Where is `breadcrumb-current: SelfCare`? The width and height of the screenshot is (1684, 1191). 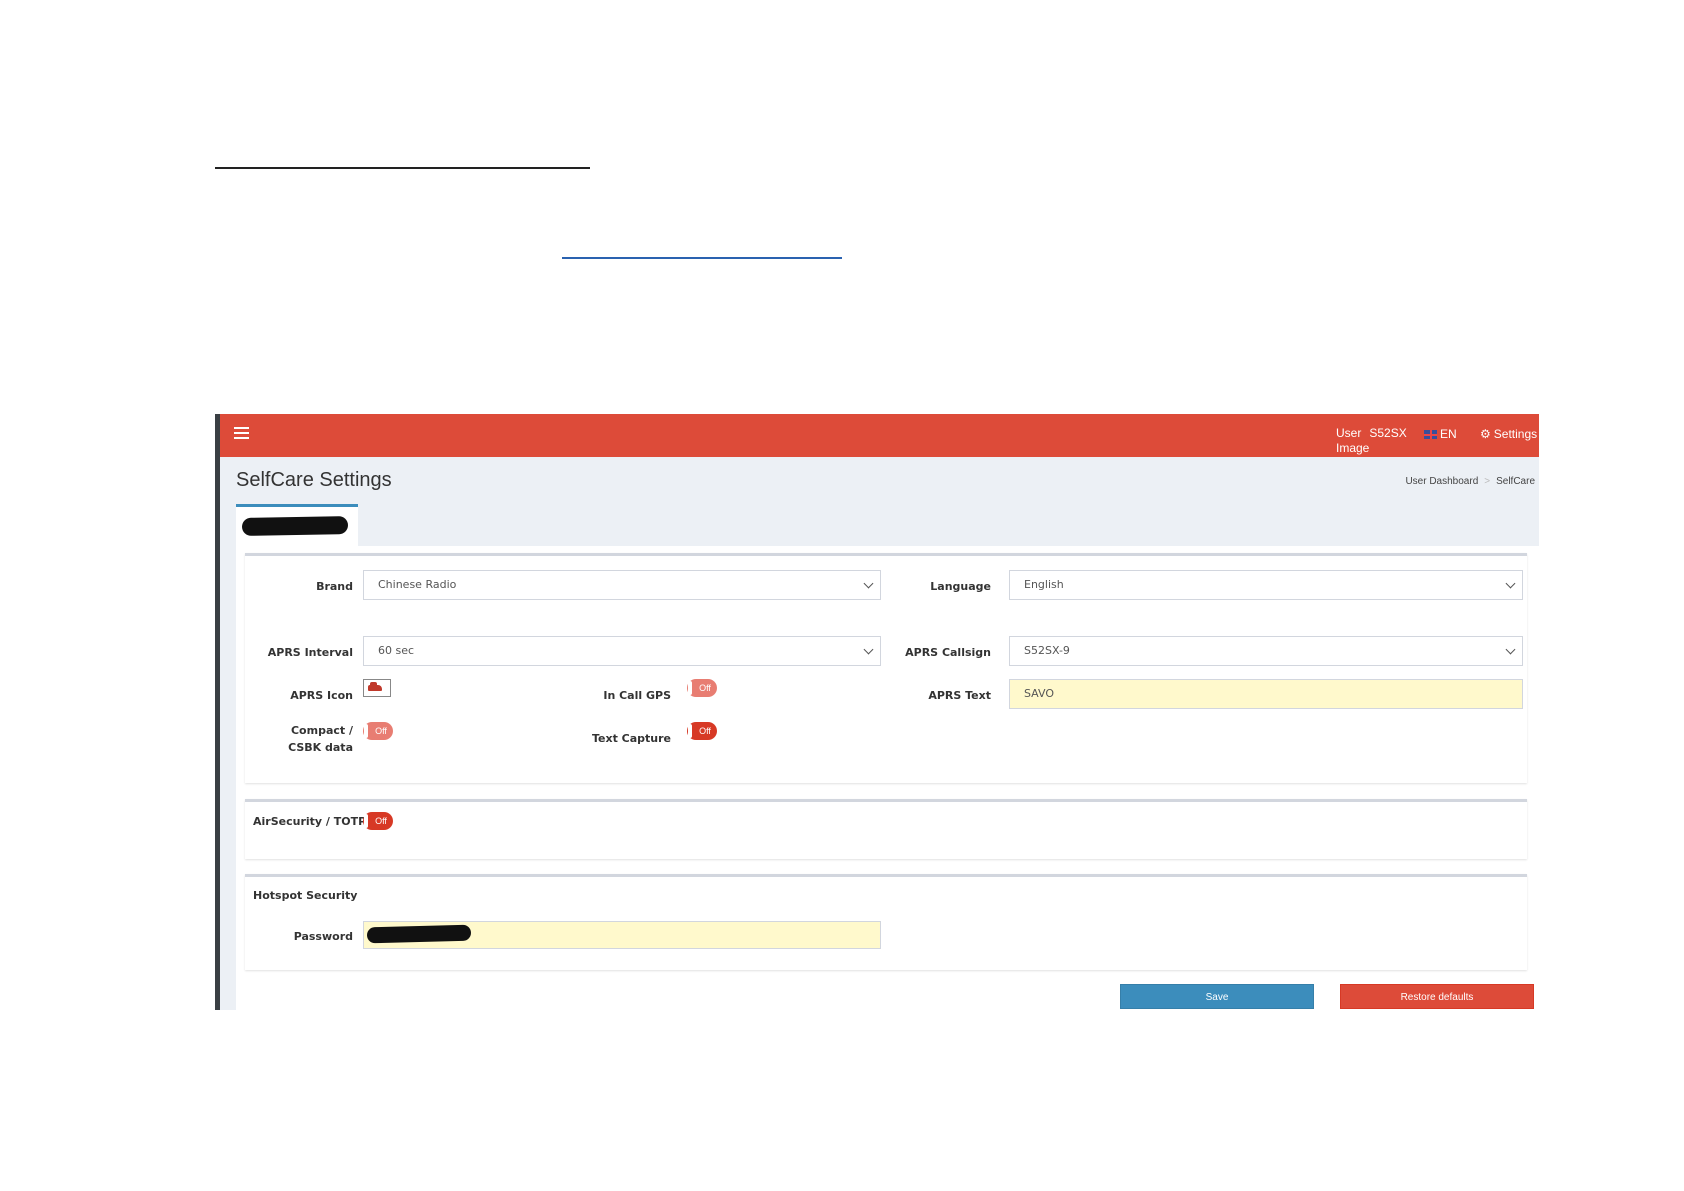 breadcrumb-current: SelfCare is located at coordinates (1515, 481).